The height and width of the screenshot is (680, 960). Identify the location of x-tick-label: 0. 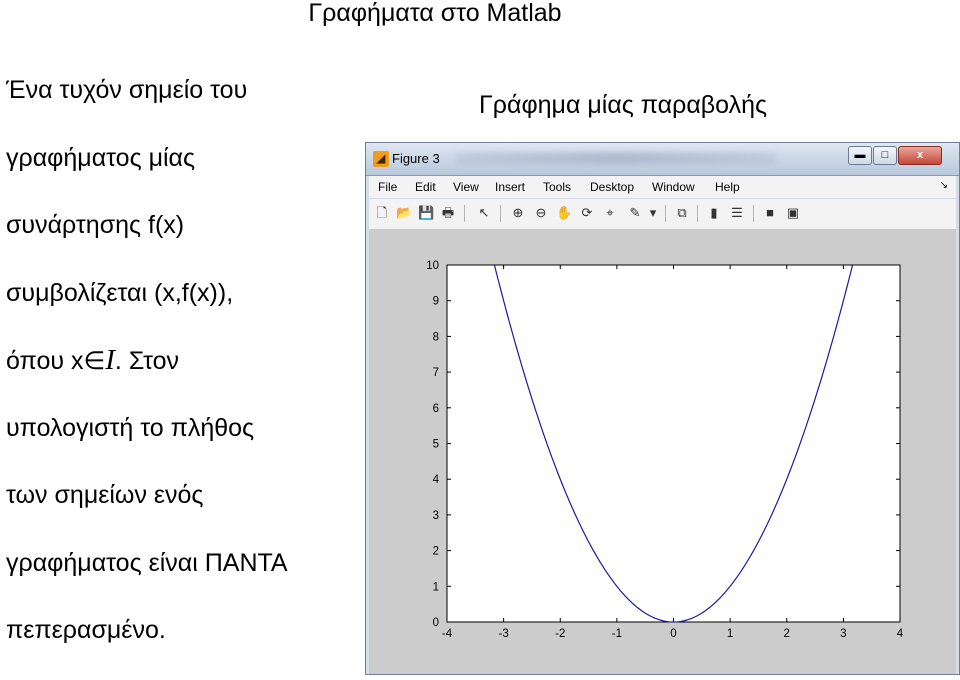
(673, 634).